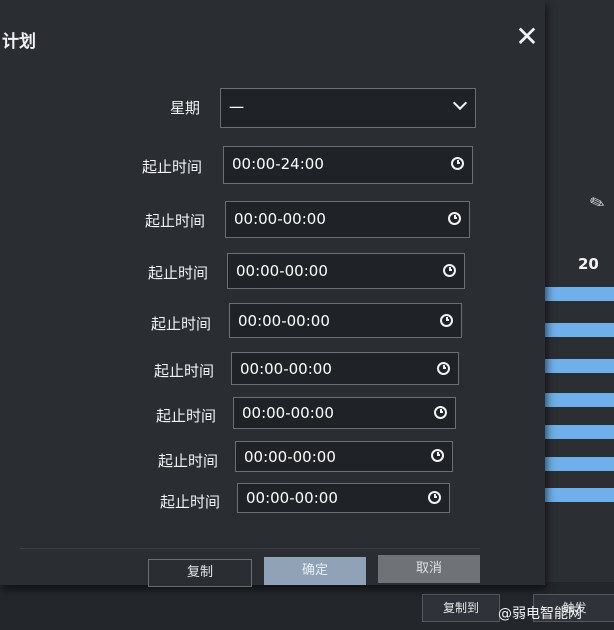  I want to click on weekday-label: 星期, so click(184, 108).